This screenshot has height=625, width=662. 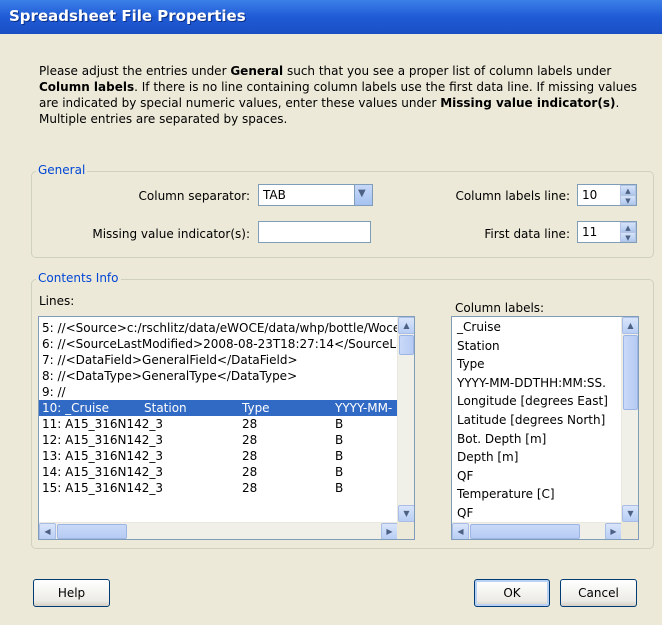 I want to click on first-data-line-spinner: 11 ▲ ▼, so click(x=607, y=232).